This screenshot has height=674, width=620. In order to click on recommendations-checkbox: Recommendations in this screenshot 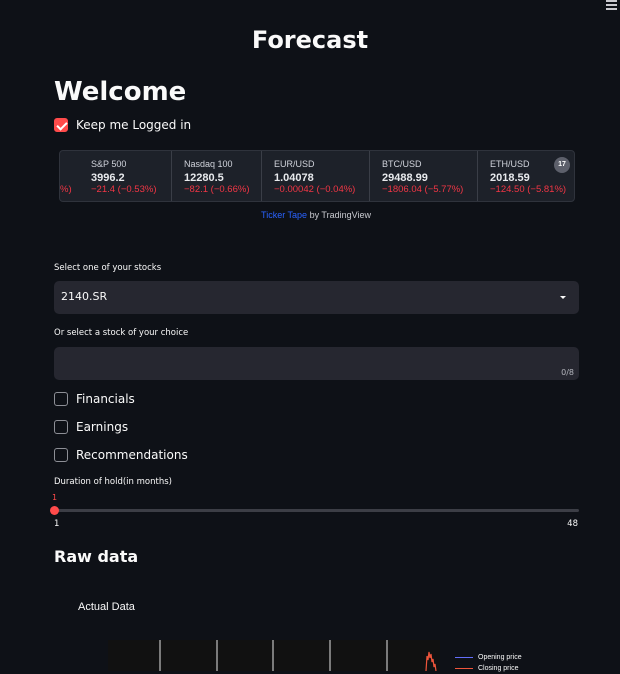, I will do `click(121, 455)`.